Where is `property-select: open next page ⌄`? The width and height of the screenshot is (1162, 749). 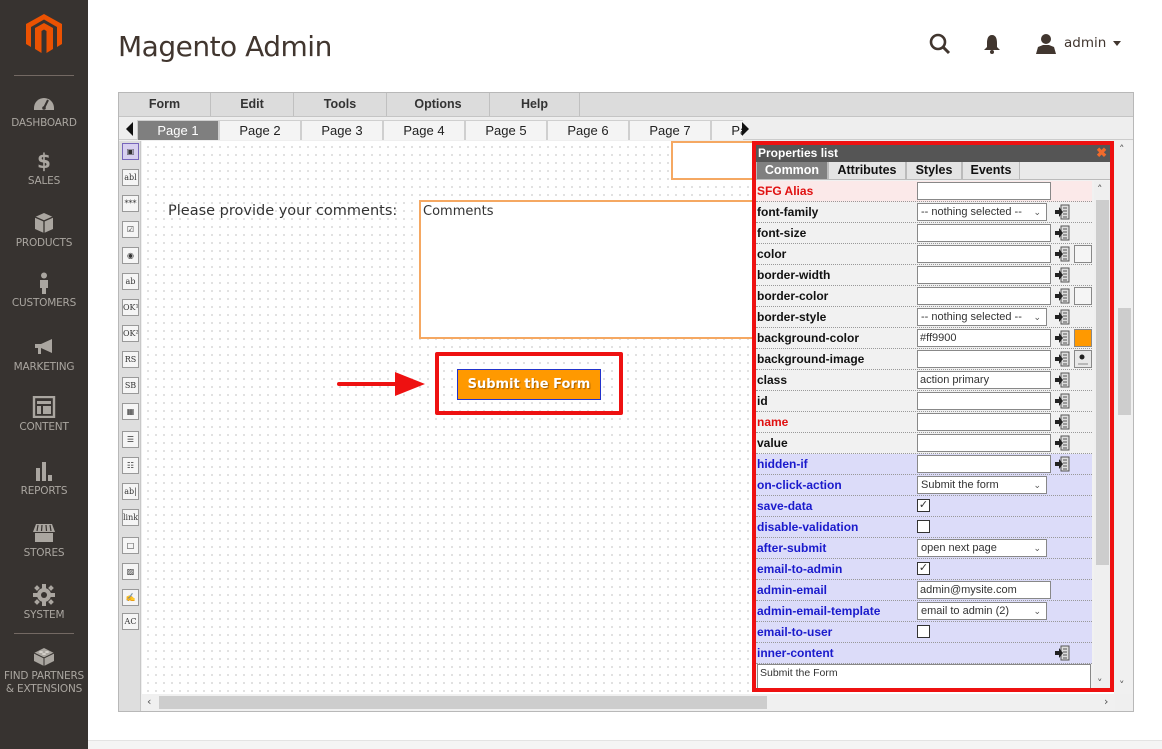
property-select: open next page ⌄ is located at coordinates (982, 548).